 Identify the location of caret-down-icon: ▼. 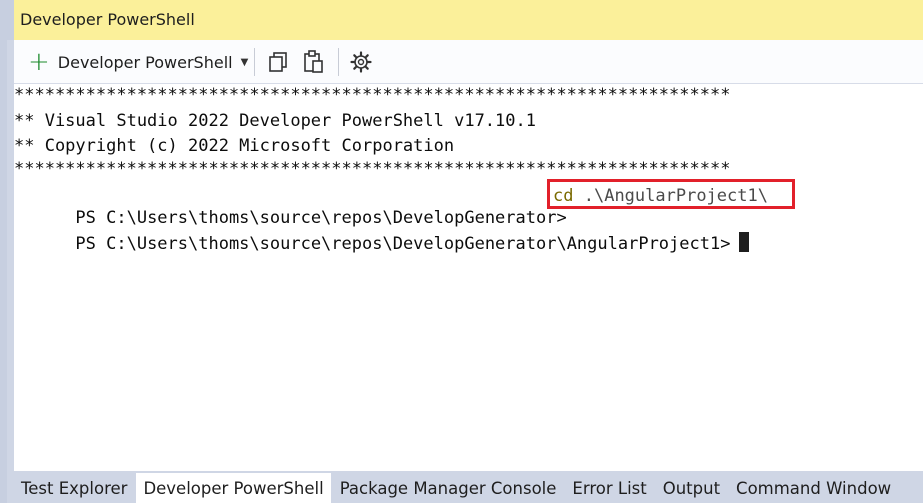
(245, 62).